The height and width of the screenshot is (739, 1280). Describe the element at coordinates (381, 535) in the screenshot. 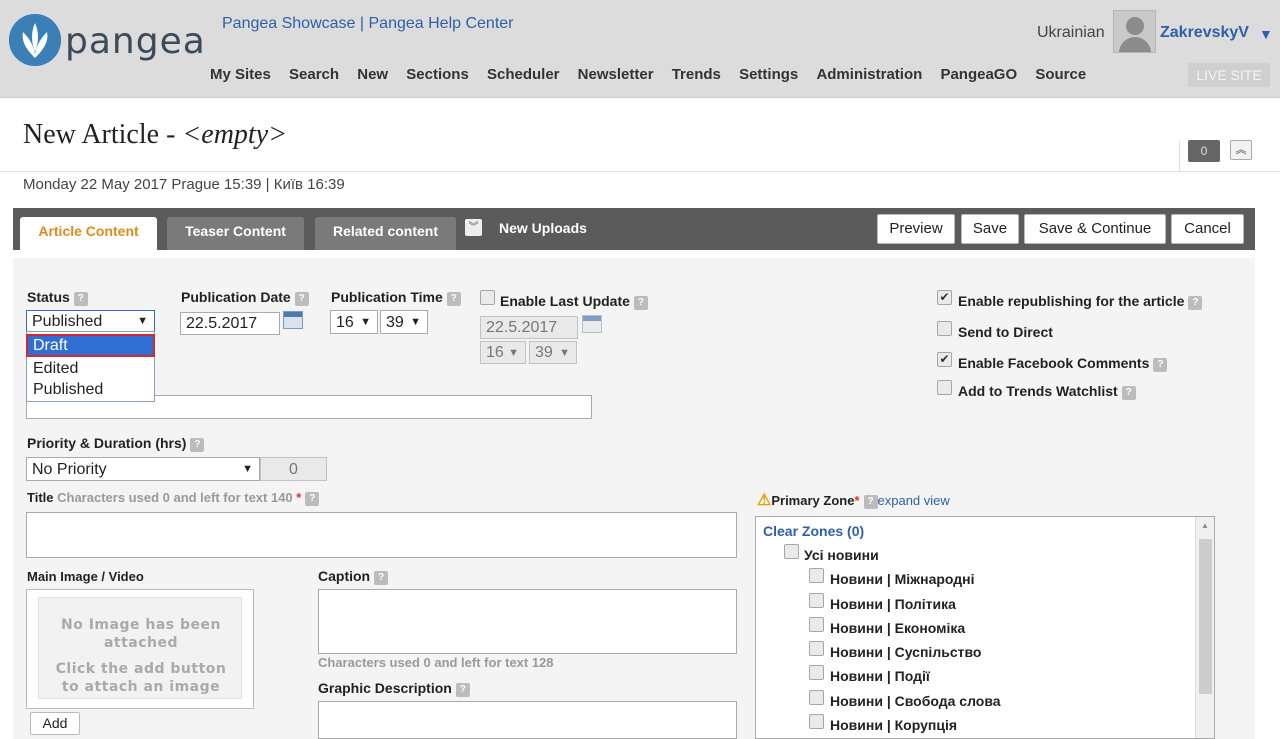

I see `title-textarea` at that location.